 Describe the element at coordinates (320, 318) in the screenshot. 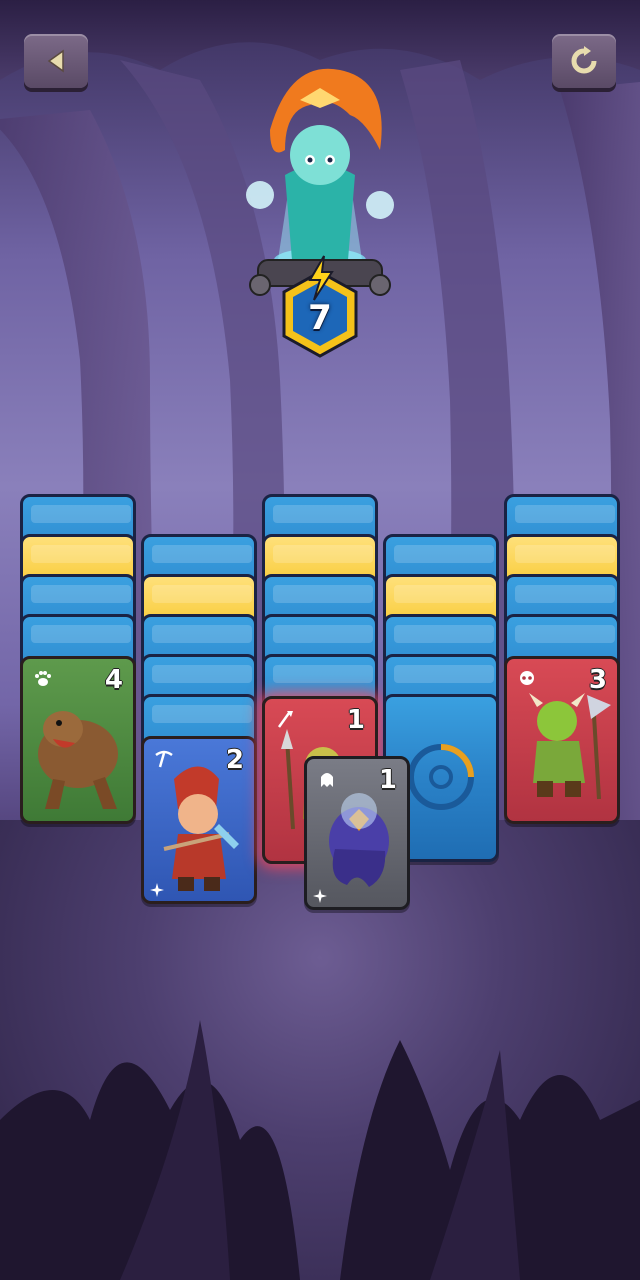

I see `energy-value: 7` at that location.